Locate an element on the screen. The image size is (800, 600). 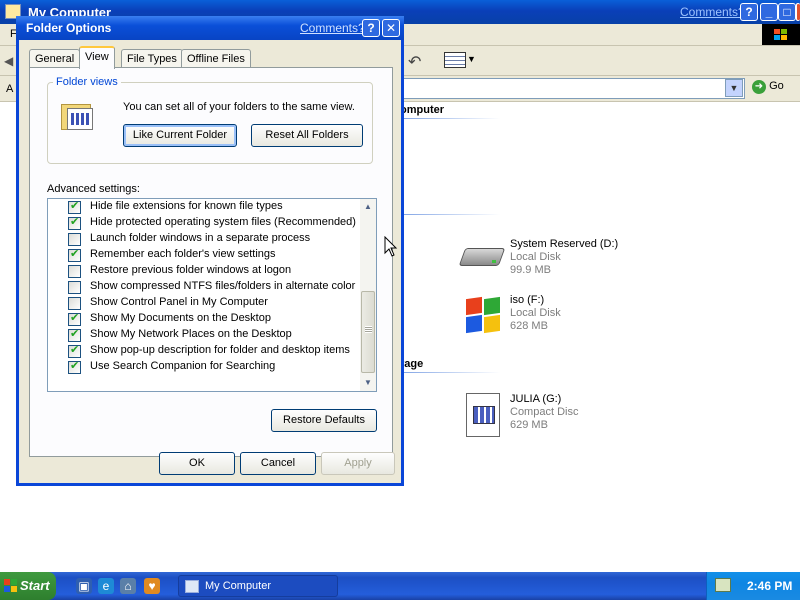
tab-general: General is located at coordinates (55, 58).